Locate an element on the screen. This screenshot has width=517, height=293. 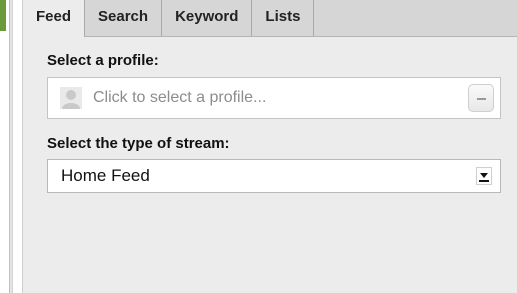
tab-feed-label: Feed is located at coordinates (54, 16).